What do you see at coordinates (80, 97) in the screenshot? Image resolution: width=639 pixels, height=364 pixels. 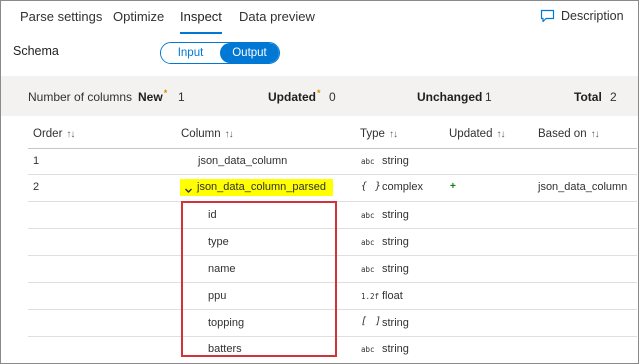 I see `summary-count-label: Number of columns` at bounding box center [80, 97].